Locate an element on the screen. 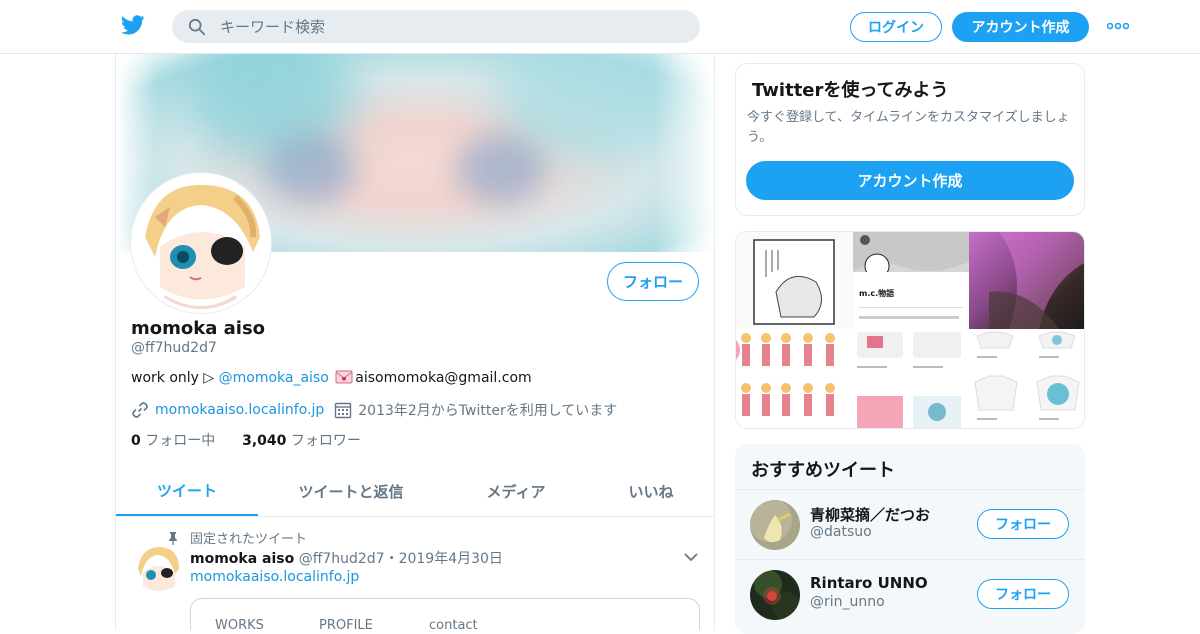 This screenshot has height=634, width=1200. tab-tweets: ツイート is located at coordinates (187, 491).